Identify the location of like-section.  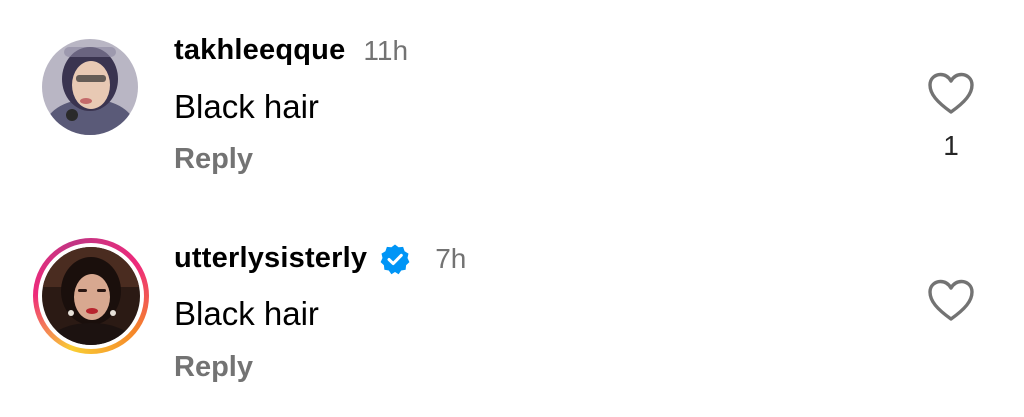
(951, 301).